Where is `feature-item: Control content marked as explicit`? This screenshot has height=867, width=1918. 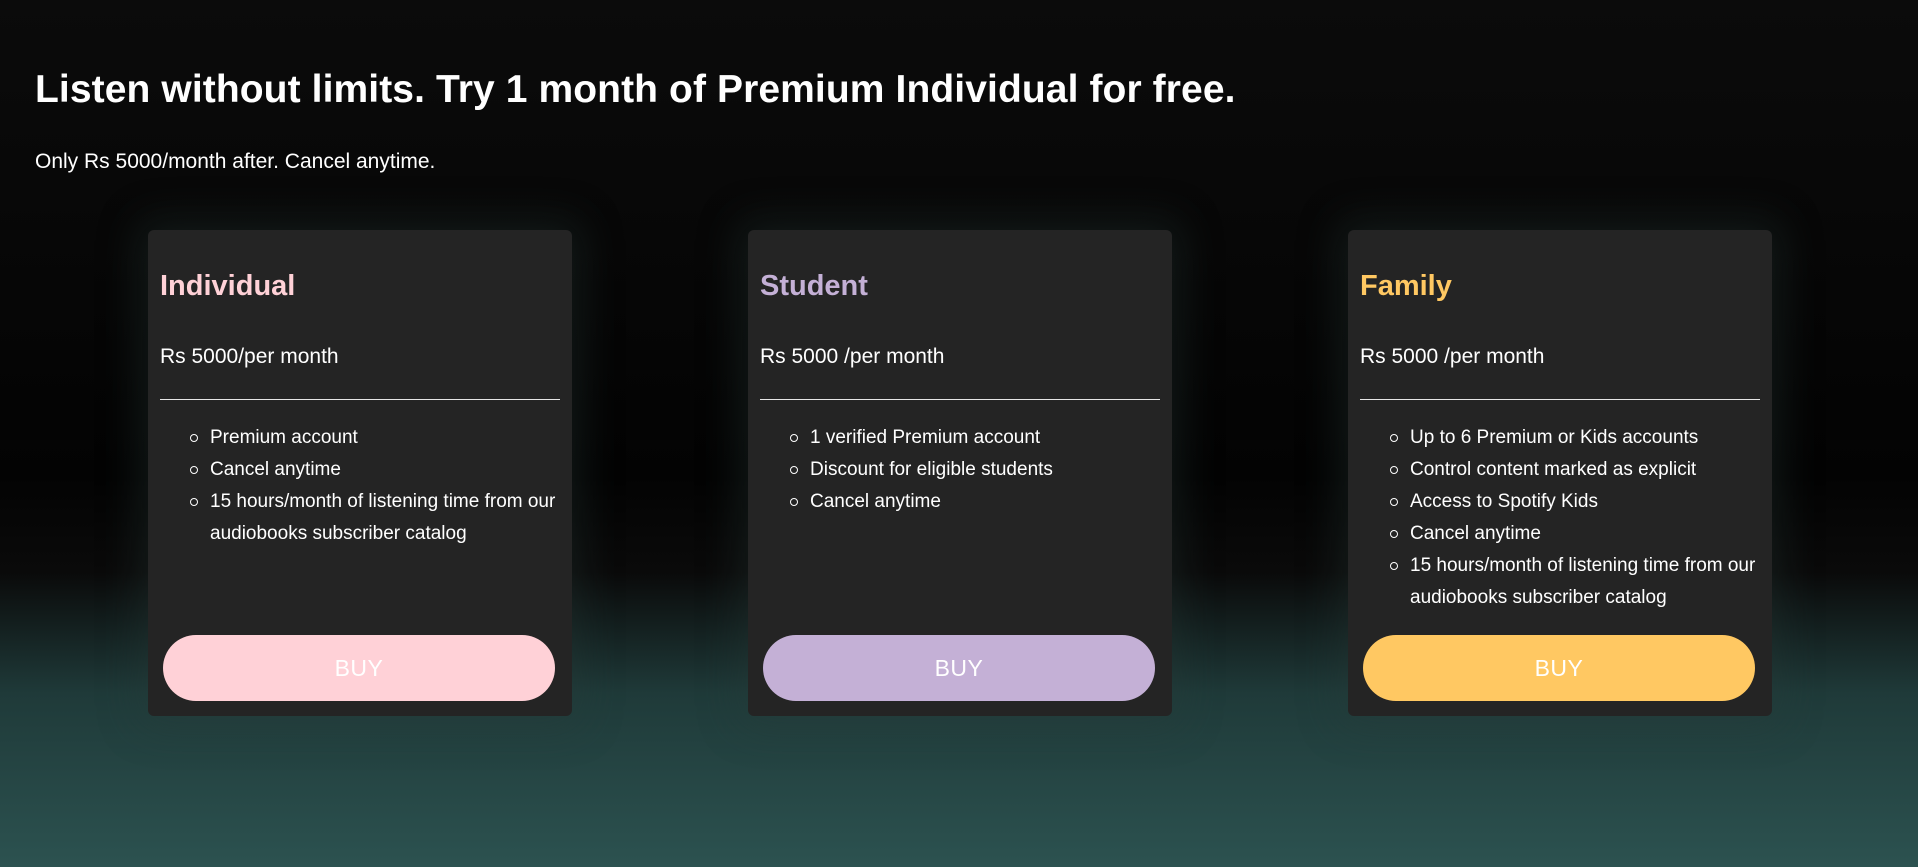
feature-item: Control content marked as explicit is located at coordinates (1575, 470).